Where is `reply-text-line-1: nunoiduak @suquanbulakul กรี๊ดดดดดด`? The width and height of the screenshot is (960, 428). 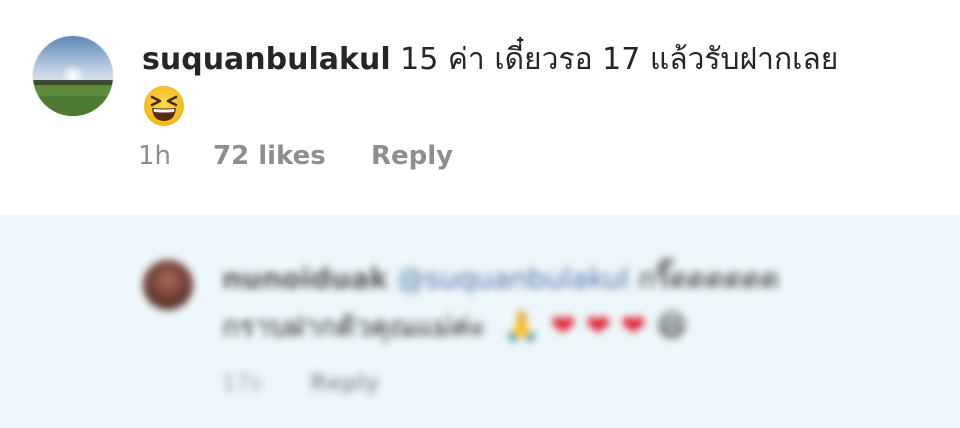 reply-text-line-1: nunoiduak @suquanbulakul กรี๊ดดดดดด is located at coordinates (572, 279).